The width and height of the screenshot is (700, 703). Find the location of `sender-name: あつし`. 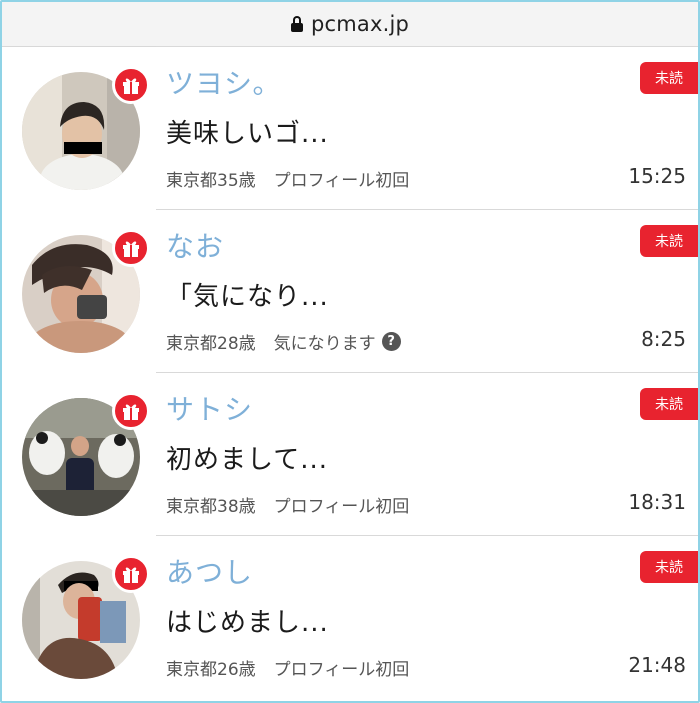

sender-name: あつし is located at coordinates (209, 571).